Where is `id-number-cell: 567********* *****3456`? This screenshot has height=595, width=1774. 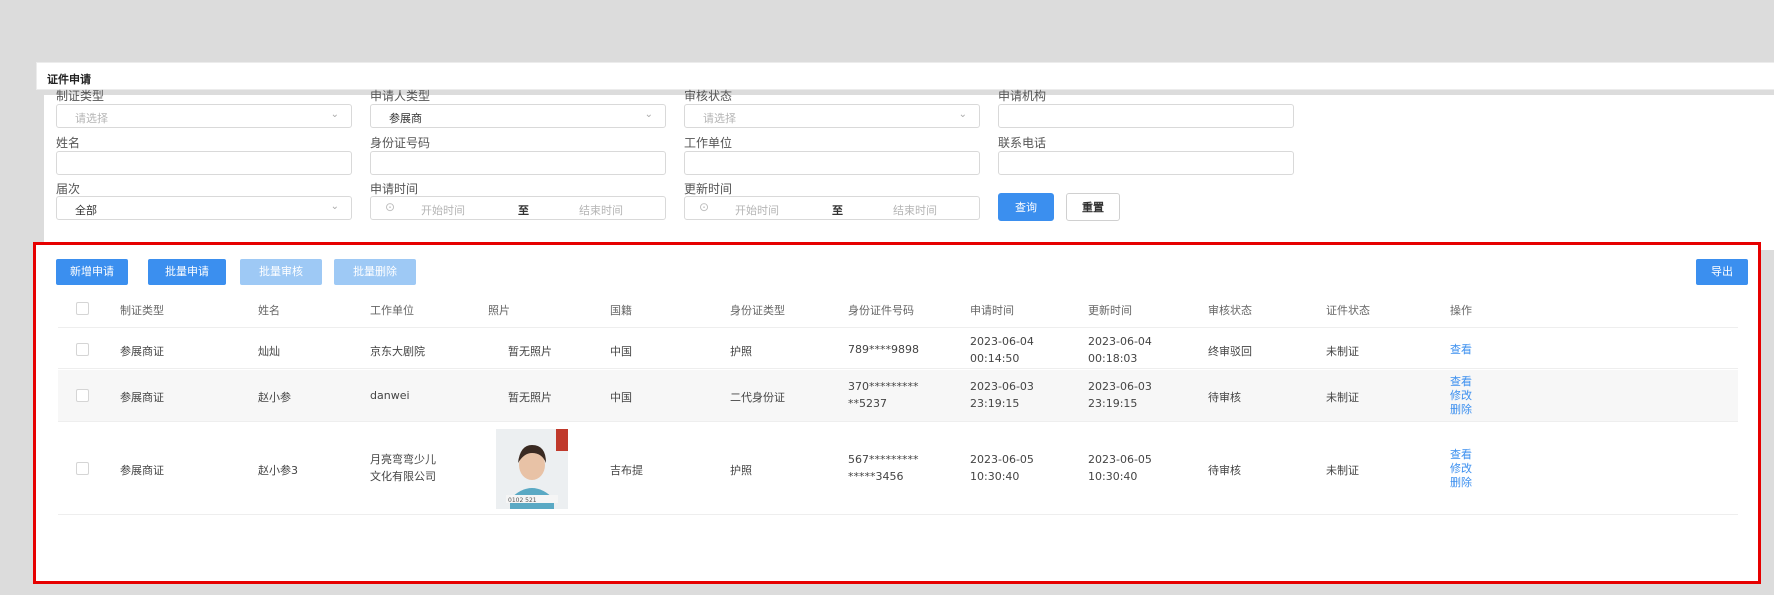 id-number-cell: 567********* *****3456 is located at coordinates (883, 468).